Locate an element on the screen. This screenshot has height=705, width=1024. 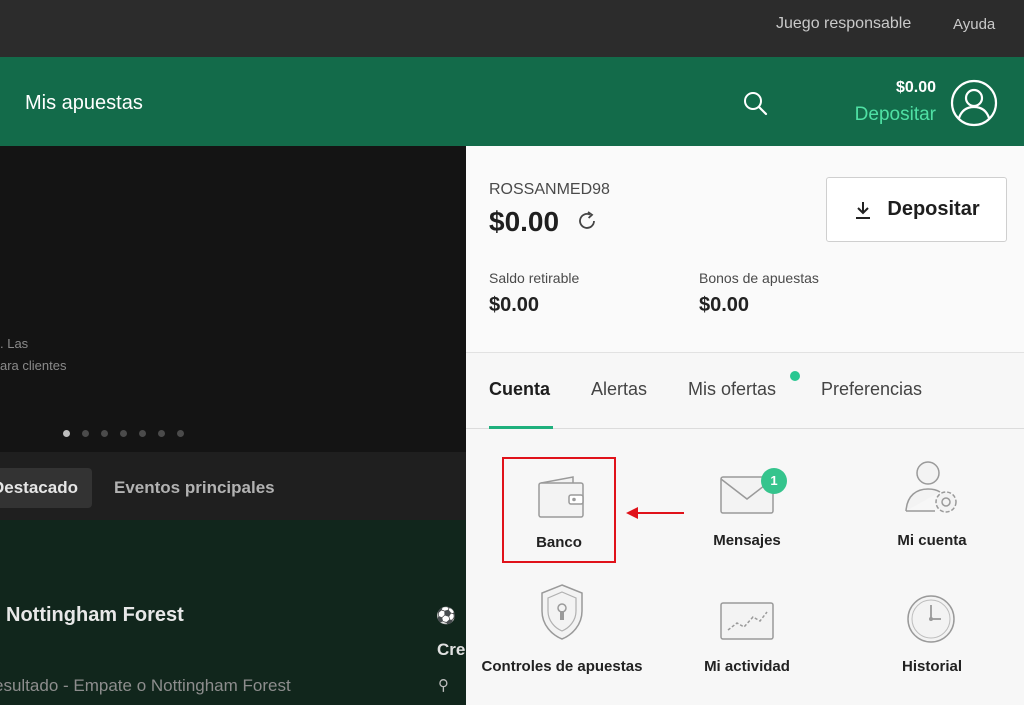
username: ROSSANMED98 is located at coordinates (549, 189).